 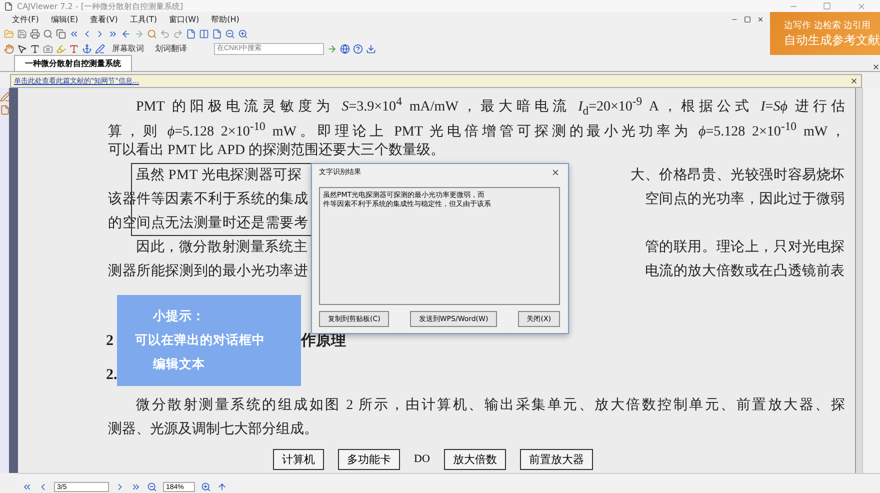 I want to click on screen-word-button: 屏幕取词, so click(x=128, y=48).